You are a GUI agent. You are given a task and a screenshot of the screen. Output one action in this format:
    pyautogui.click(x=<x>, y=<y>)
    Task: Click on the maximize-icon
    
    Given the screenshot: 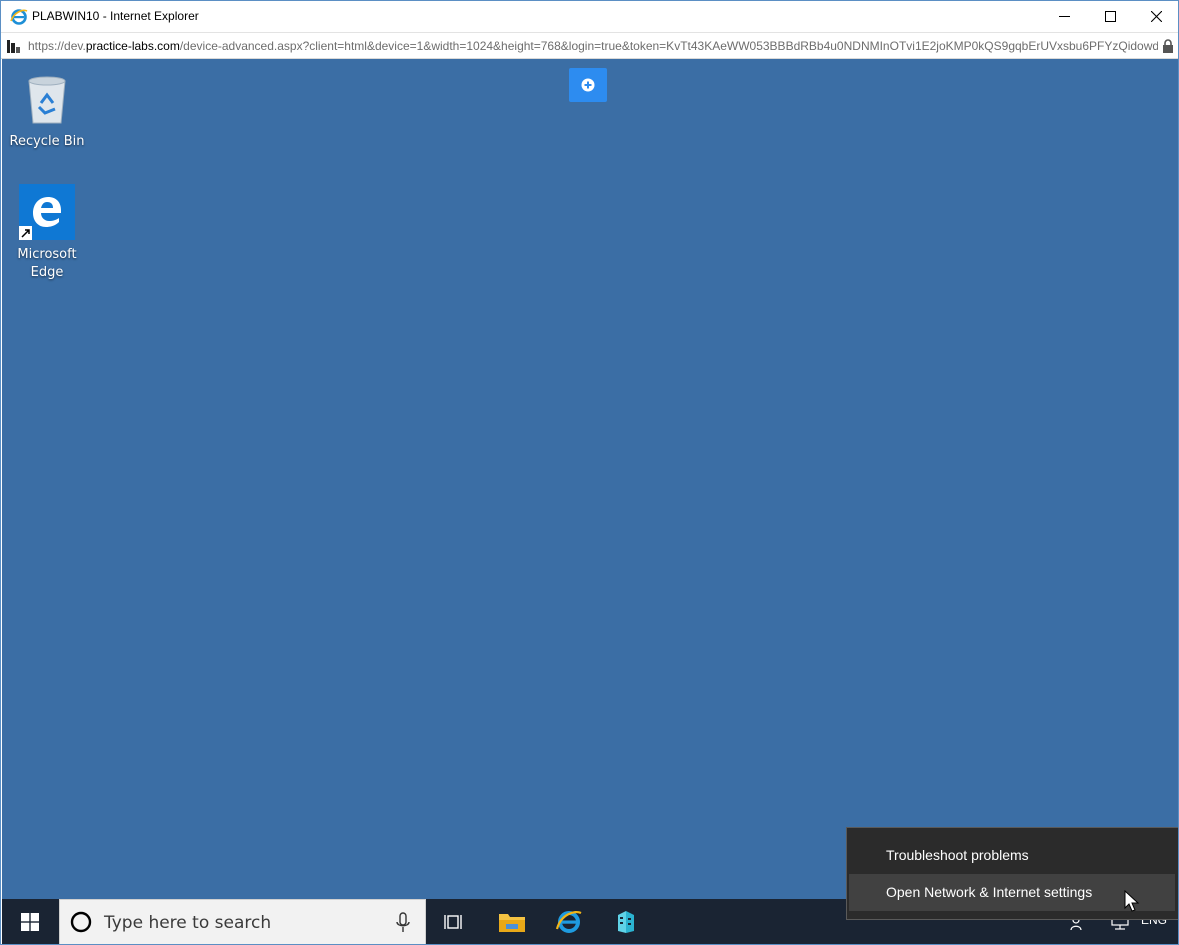 What is the action you would take?
    pyautogui.click(x=1110, y=16)
    